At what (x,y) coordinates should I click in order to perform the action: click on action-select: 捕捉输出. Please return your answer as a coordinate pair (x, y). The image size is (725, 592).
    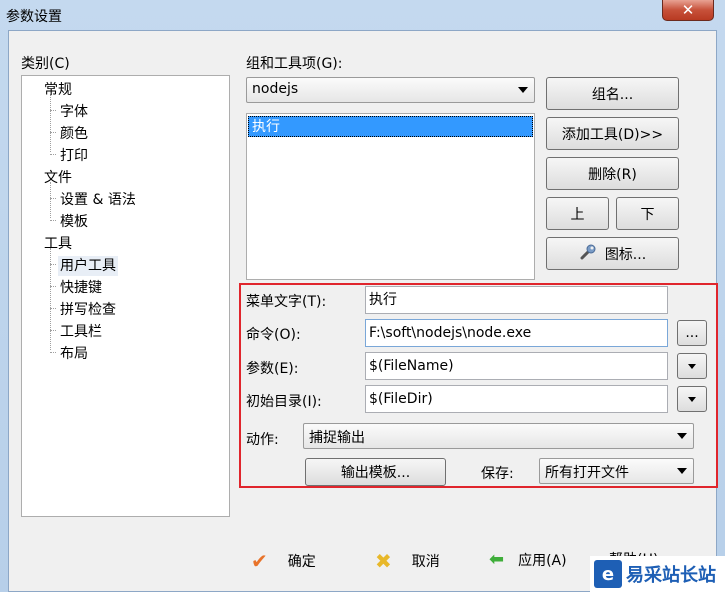
    Looking at the image, I should click on (498, 436).